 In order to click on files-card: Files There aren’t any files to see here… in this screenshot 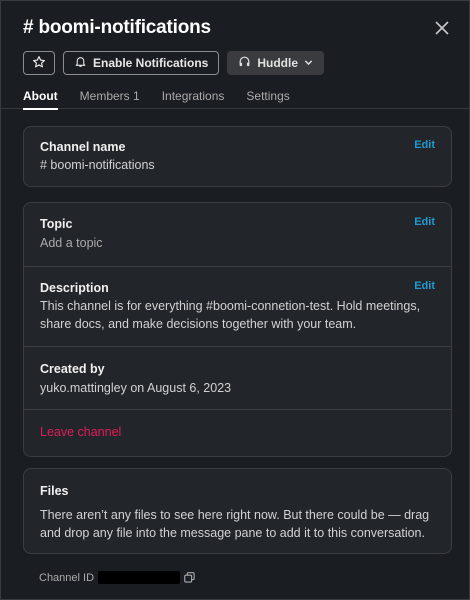, I will do `click(237, 511)`.